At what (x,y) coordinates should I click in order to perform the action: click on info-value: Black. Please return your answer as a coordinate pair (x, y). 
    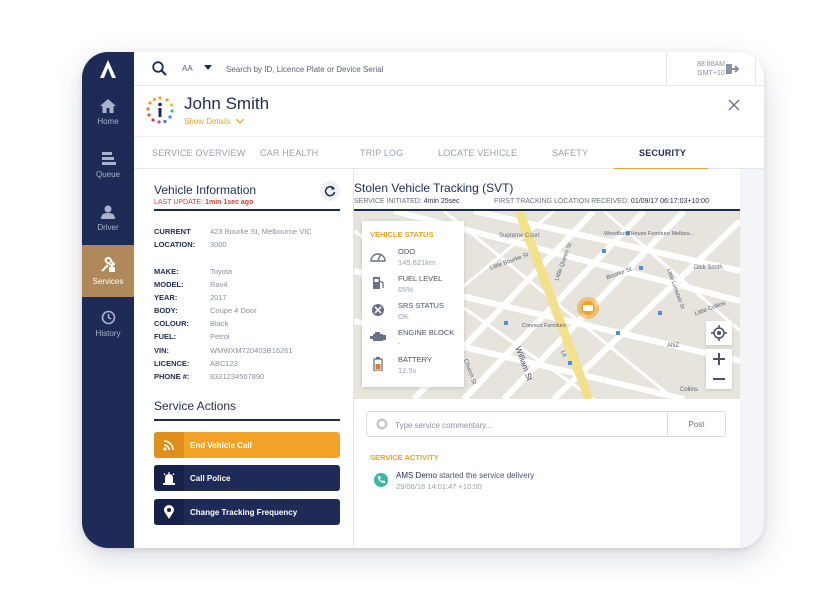
    Looking at the image, I should click on (219, 323).